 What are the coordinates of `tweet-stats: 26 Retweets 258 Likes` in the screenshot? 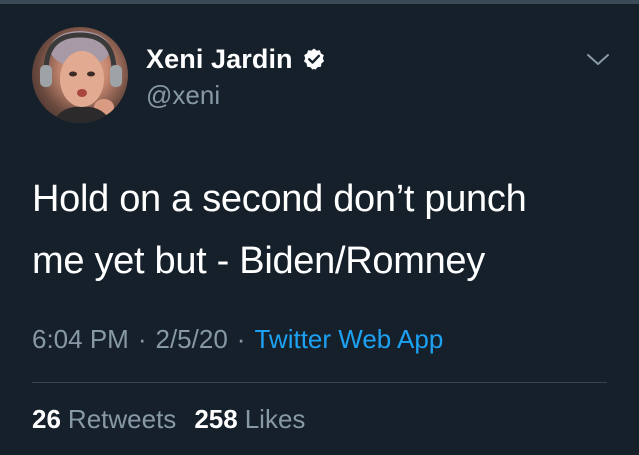 It's located at (168, 419).